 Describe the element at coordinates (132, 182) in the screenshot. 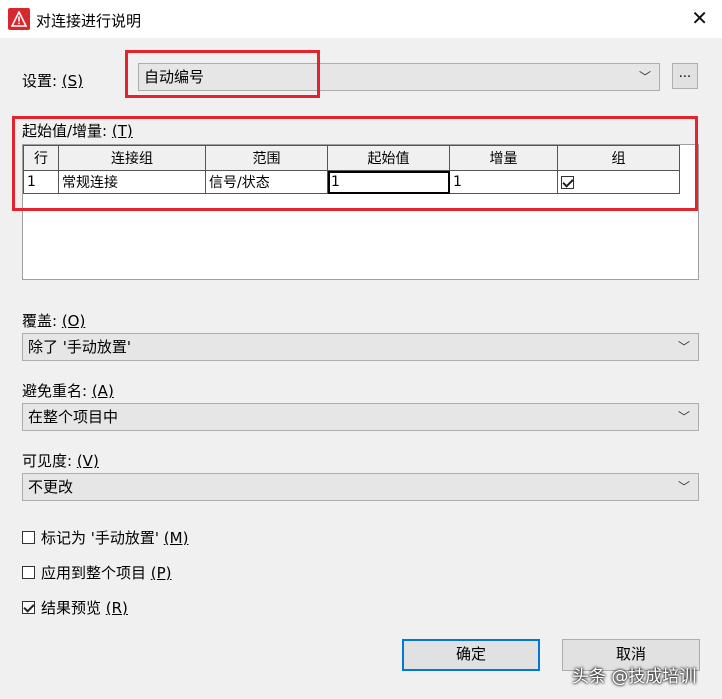

I see `cell-group: 常规连接` at that location.